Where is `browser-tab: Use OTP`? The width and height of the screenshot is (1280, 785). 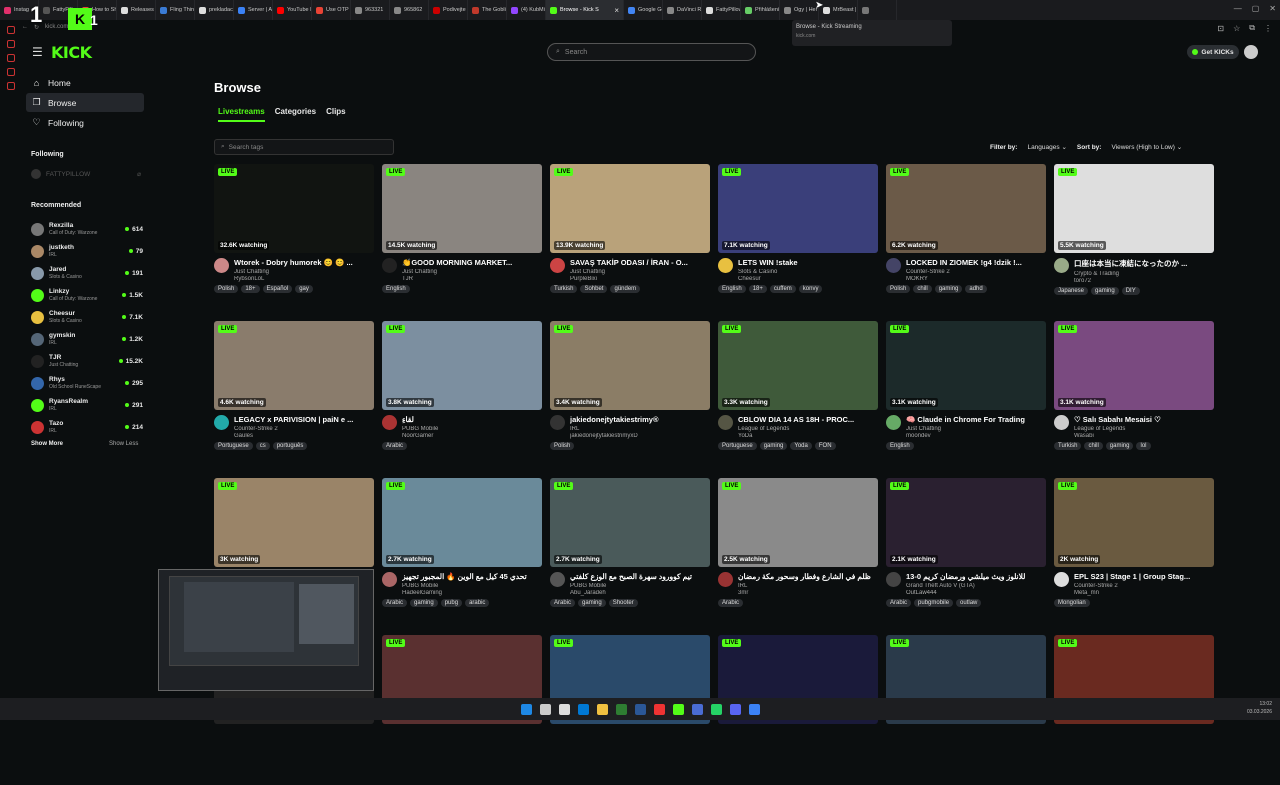 browser-tab: Use OTP is located at coordinates (331, 10).